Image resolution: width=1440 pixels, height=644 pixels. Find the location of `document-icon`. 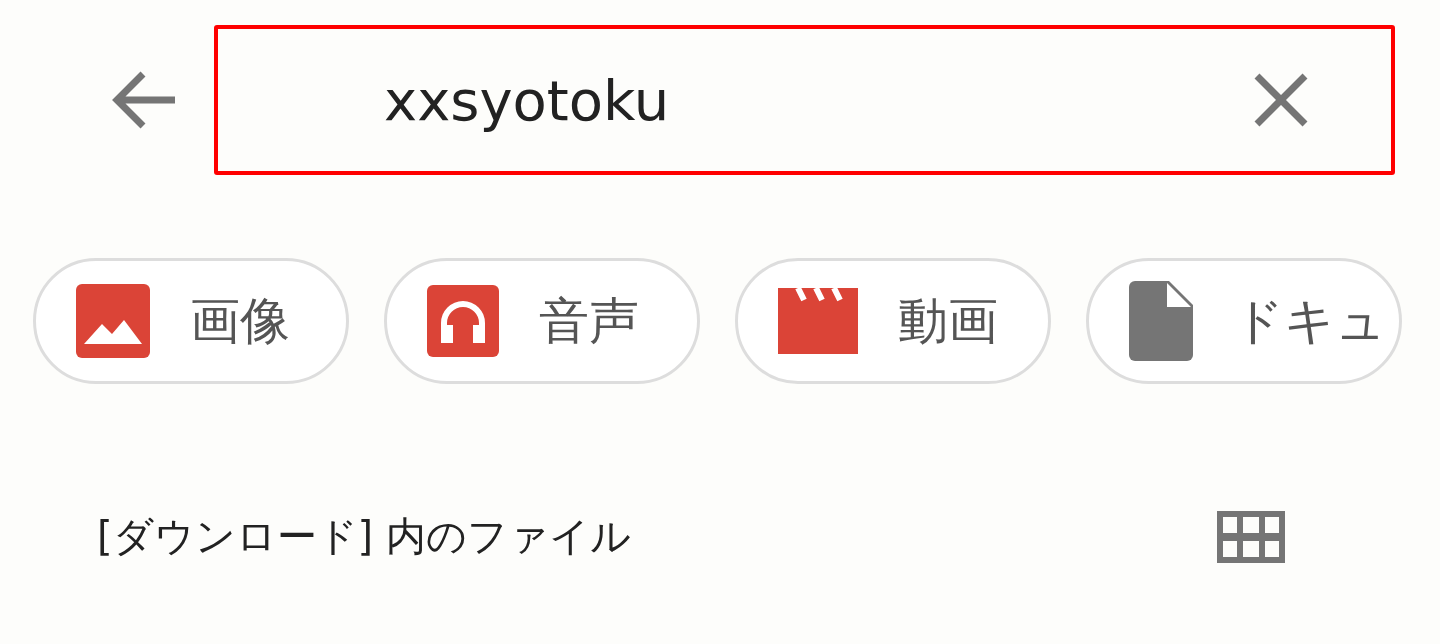

document-icon is located at coordinates (1161, 321).